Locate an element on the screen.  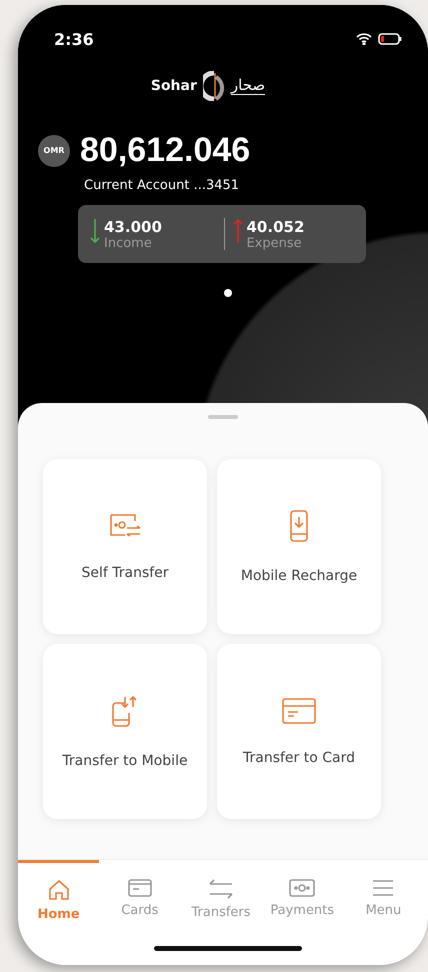
balance-amount: 80,612.046 is located at coordinates (165, 150).